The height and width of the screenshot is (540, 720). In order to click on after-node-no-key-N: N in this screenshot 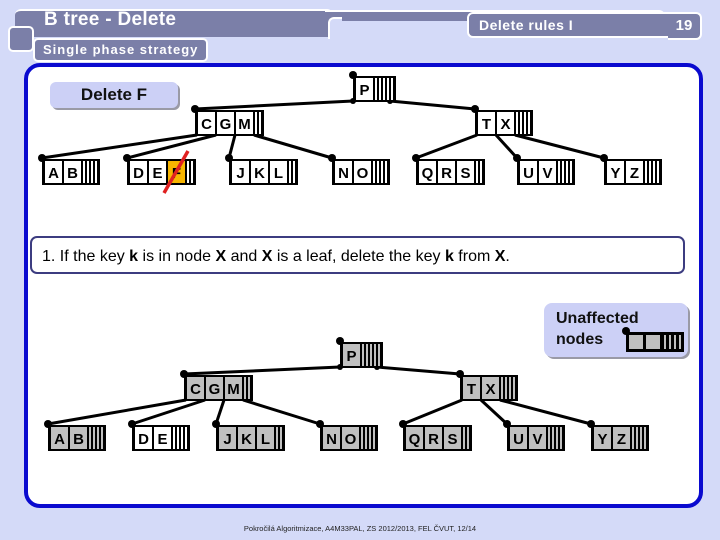, I will do `click(331, 439)`.